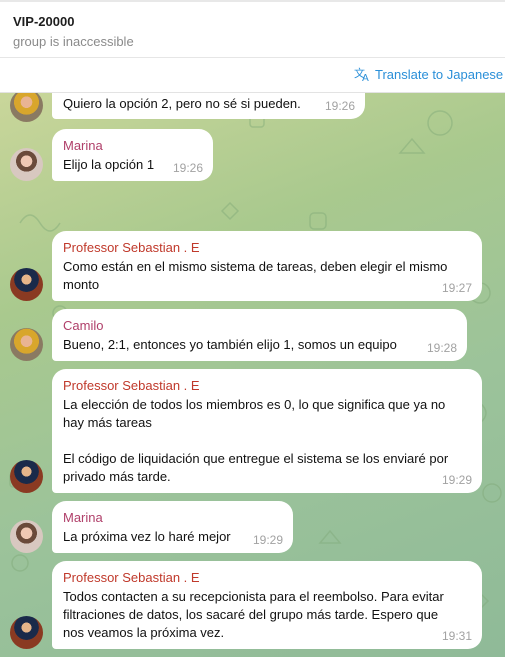 The width and height of the screenshot is (505, 657). I want to click on translate-icon: 文 A, so click(361, 74).